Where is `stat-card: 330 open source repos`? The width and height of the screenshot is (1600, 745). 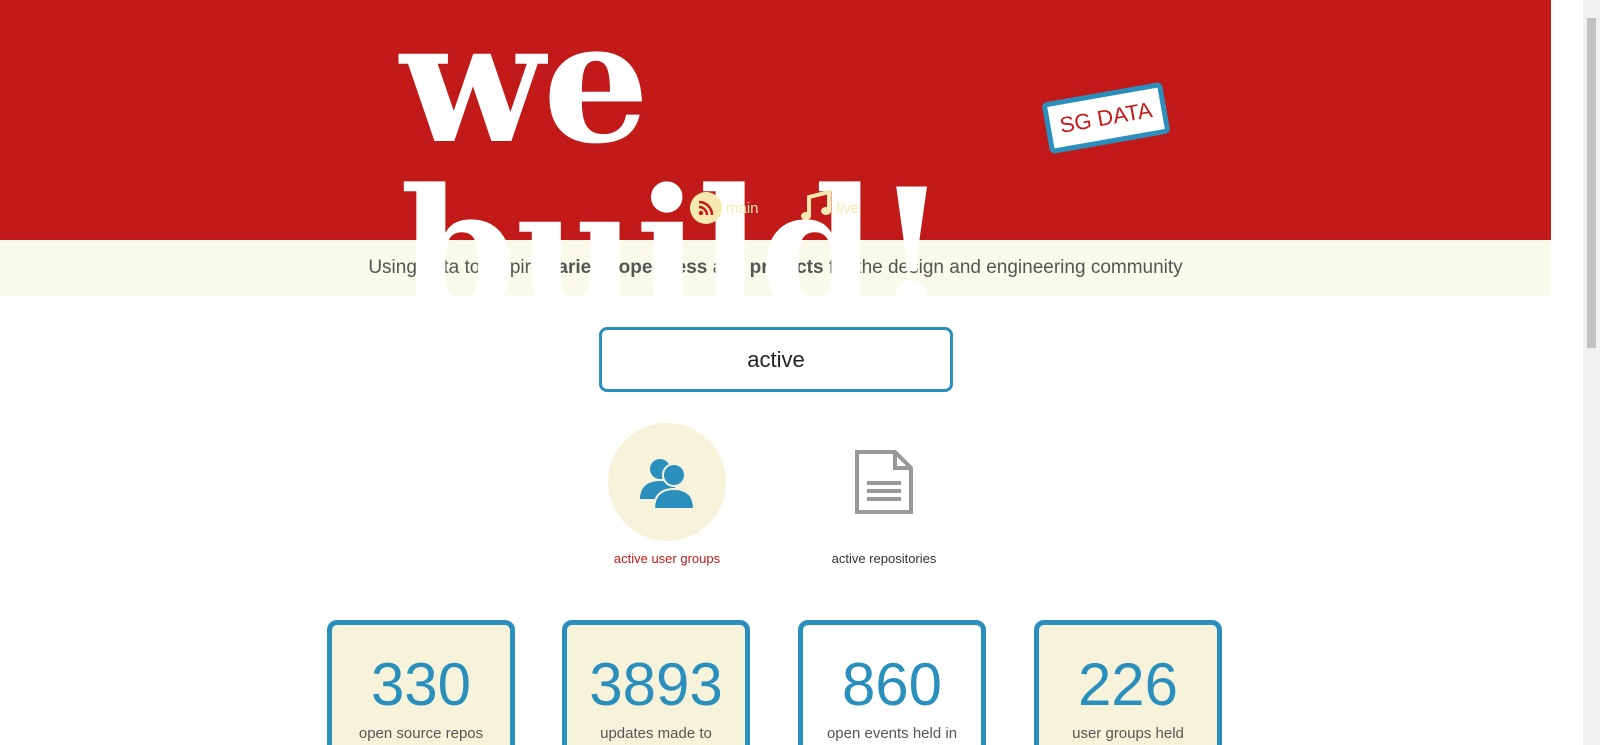
stat-card: 330 open source repos is located at coordinates (421, 682).